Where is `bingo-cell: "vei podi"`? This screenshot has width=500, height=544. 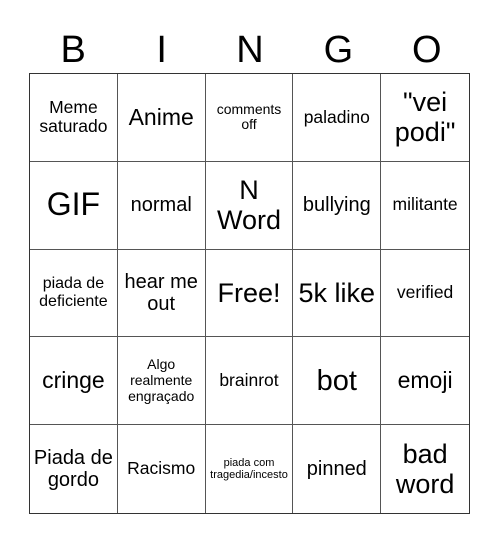
bingo-cell: "vei podi" is located at coordinates (425, 118).